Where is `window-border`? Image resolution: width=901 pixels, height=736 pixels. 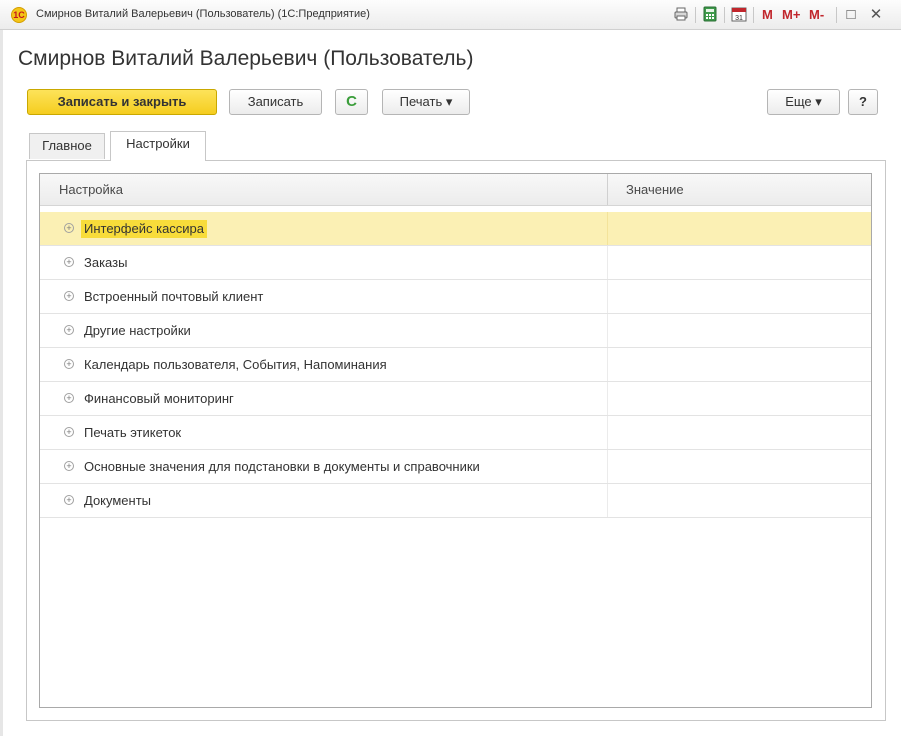 window-border is located at coordinates (1, 383).